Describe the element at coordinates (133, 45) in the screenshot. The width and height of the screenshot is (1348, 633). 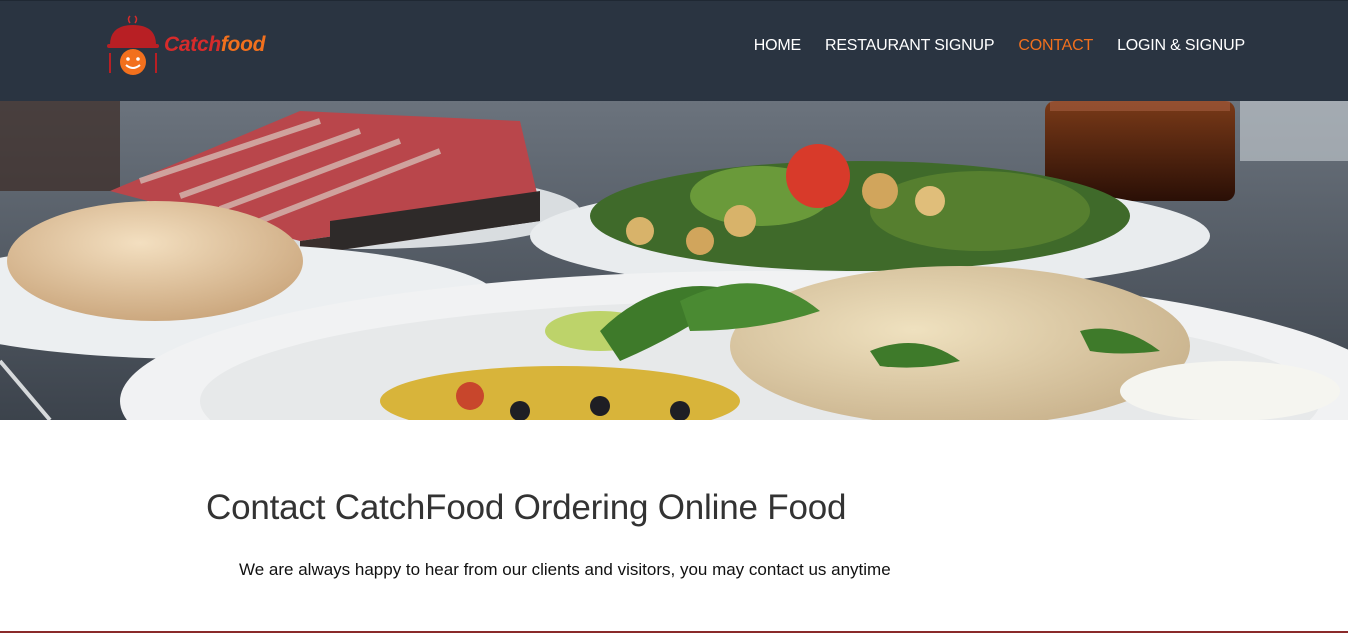
I see `chef-hat-plate-icon` at that location.